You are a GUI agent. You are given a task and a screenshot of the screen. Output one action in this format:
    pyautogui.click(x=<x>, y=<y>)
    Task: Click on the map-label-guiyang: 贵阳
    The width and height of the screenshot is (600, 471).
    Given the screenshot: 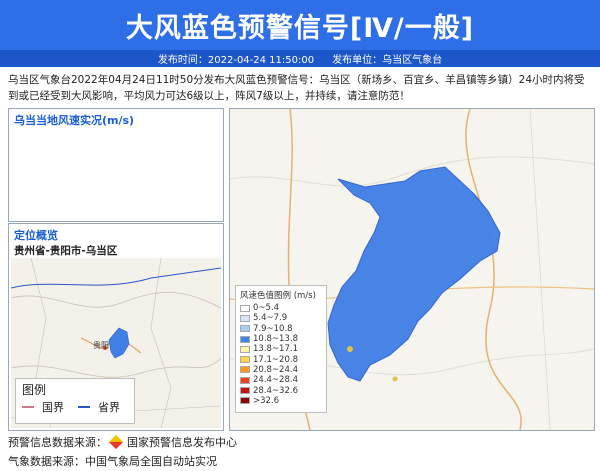 What is the action you would take?
    pyautogui.click(x=101, y=345)
    